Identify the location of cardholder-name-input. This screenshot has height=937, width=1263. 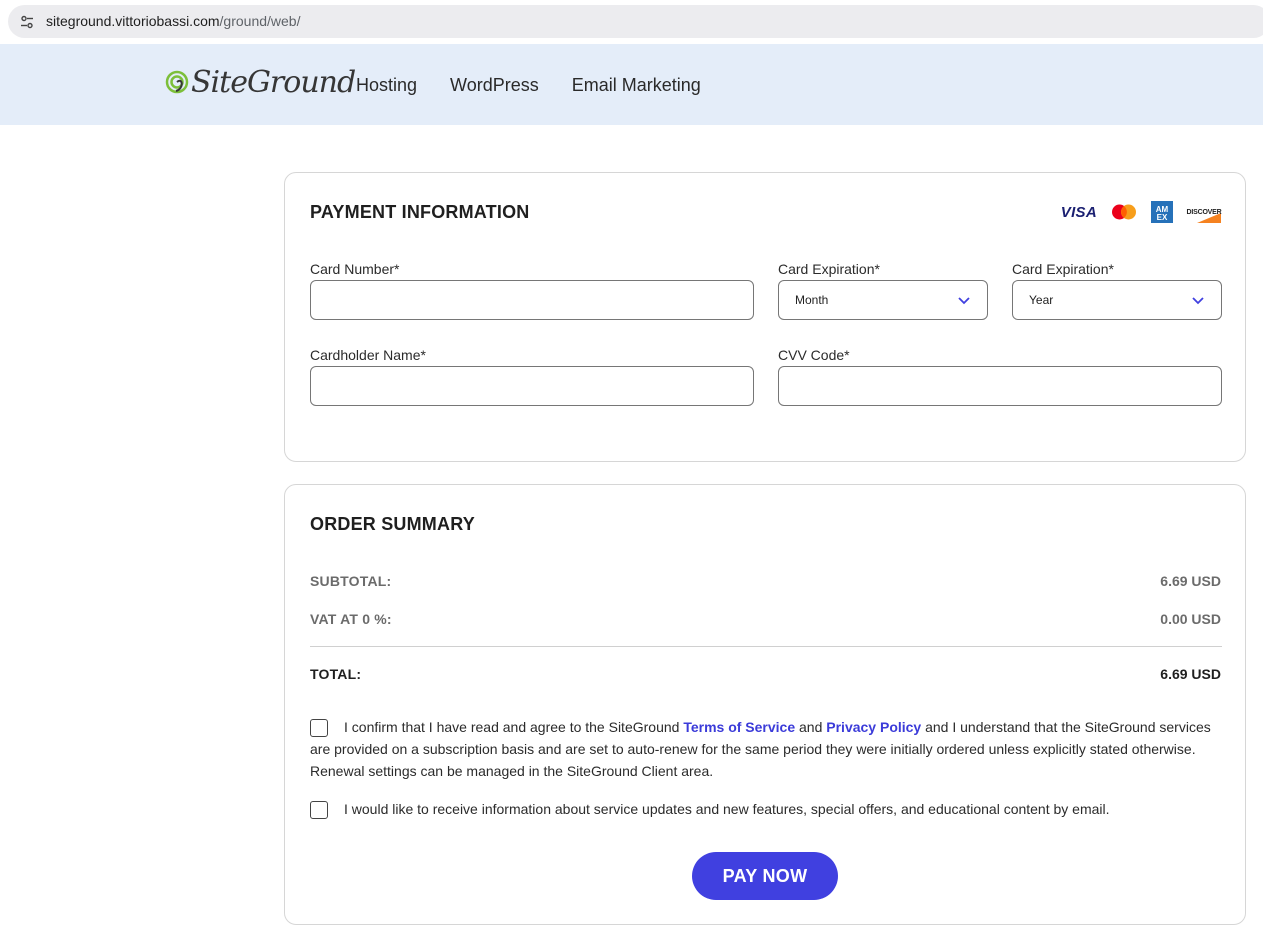
(532, 386).